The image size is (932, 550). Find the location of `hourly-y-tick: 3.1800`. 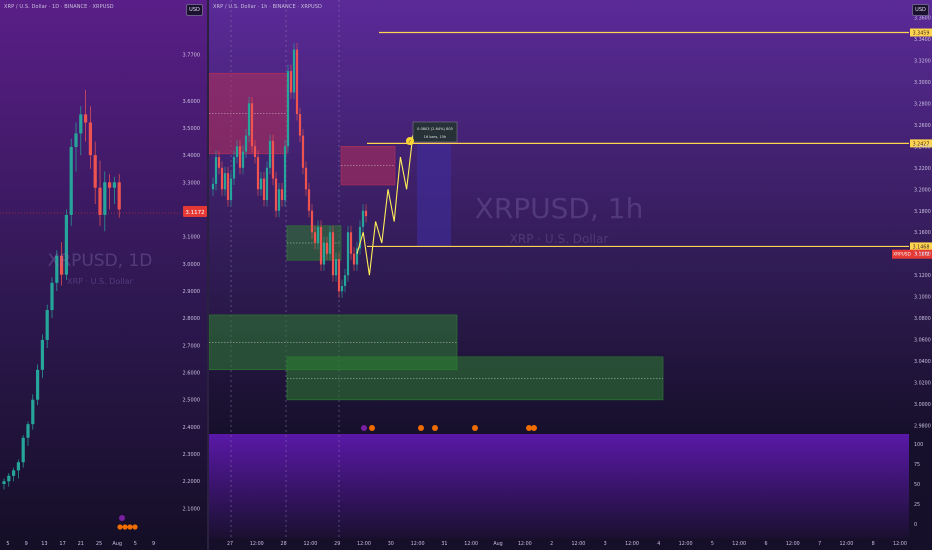

hourly-y-tick: 3.1800 is located at coordinates (922, 212).